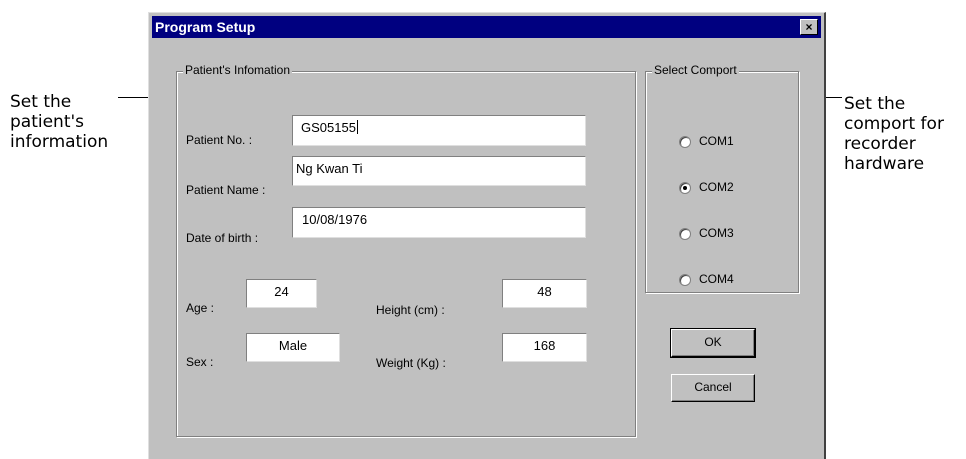 This screenshot has height=459, width=966. Describe the element at coordinates (716, 233) in the screenshot. I see `radio-label-com3: COM3` at that location.